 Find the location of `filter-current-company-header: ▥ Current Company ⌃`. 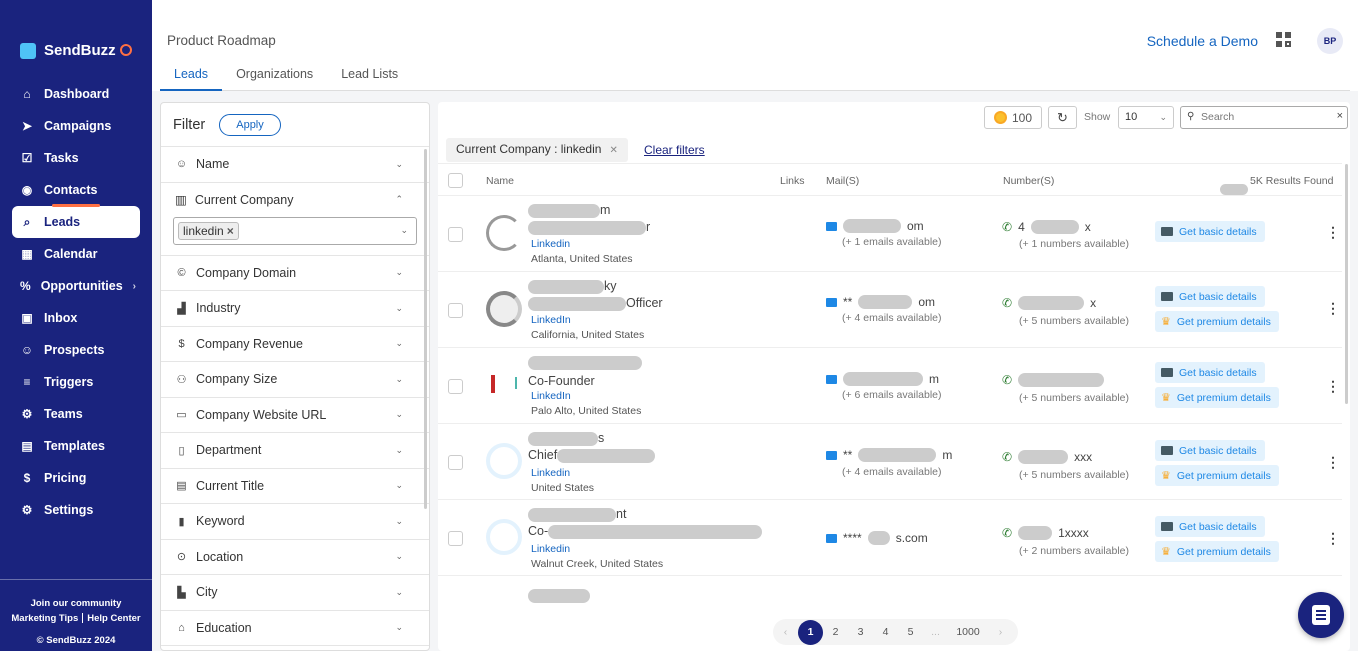

filter-current-company-header: ▥ Current Company ⌃ is located at coordinates (295, 200).